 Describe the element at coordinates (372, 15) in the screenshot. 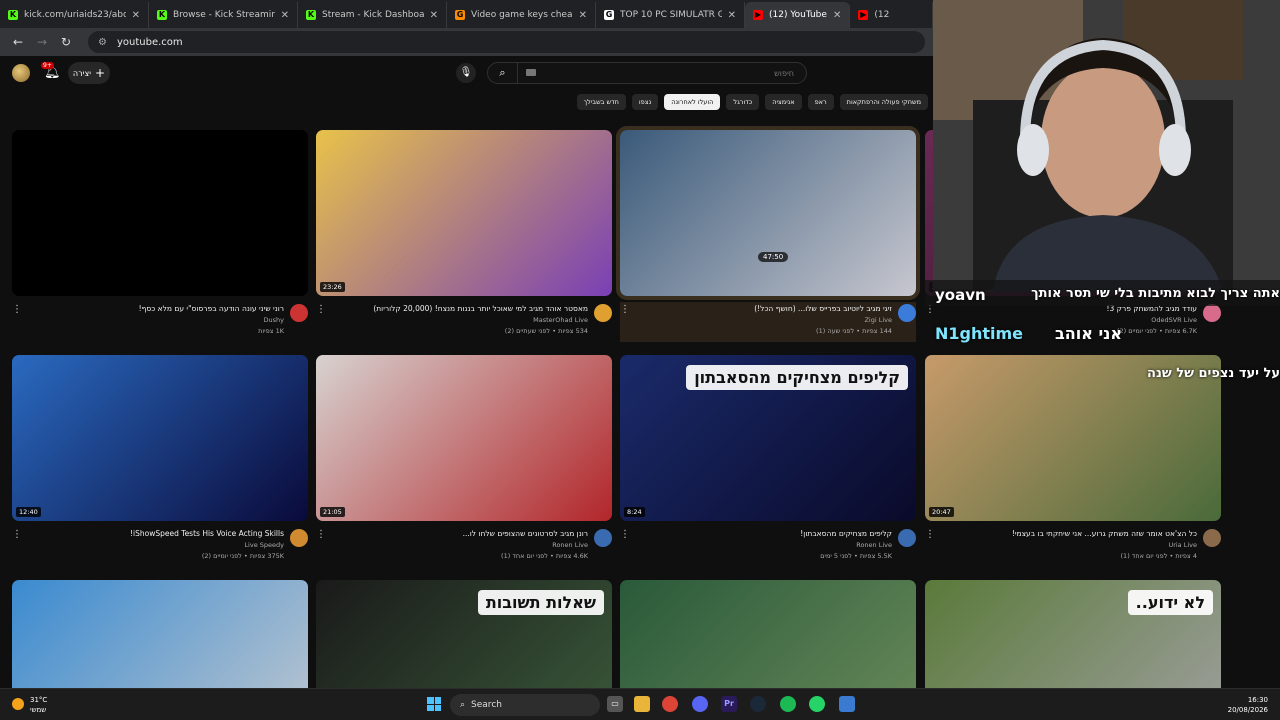

I see `browser-tab: K Stream - Kick Dashboard ✕` at that location.